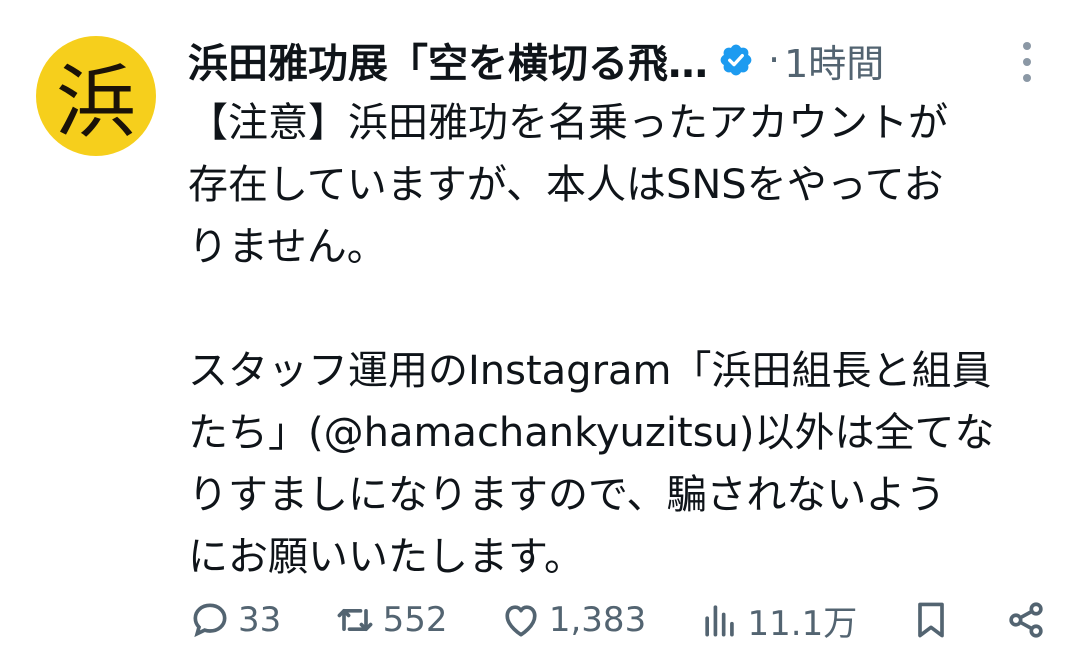 This screenshot has width=1080, height=672. I want to click on reply-icon, so click(210, 620).